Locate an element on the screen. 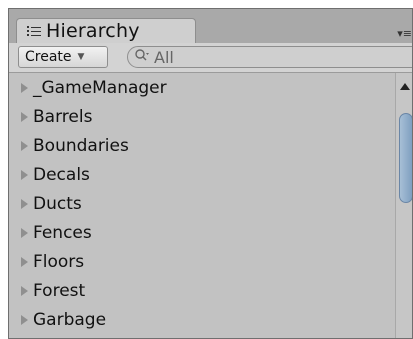  hierarchy-toolbar: Create ▼ is located at coordinates (210, 58).